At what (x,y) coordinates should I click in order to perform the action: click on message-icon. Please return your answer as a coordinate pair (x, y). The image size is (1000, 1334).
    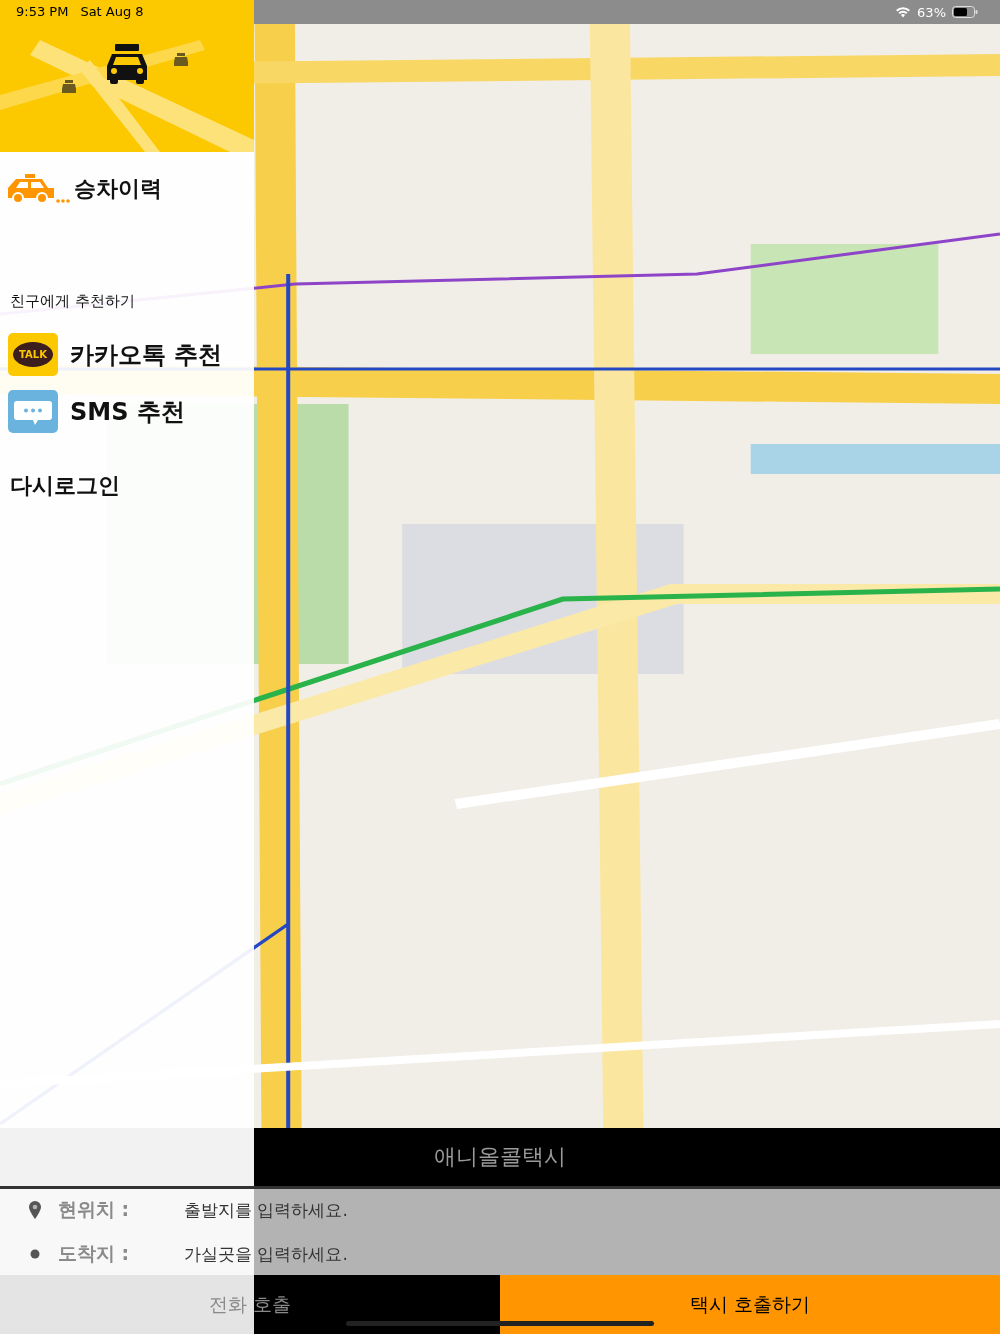
    Looking at the image, I should click on (33, 411).